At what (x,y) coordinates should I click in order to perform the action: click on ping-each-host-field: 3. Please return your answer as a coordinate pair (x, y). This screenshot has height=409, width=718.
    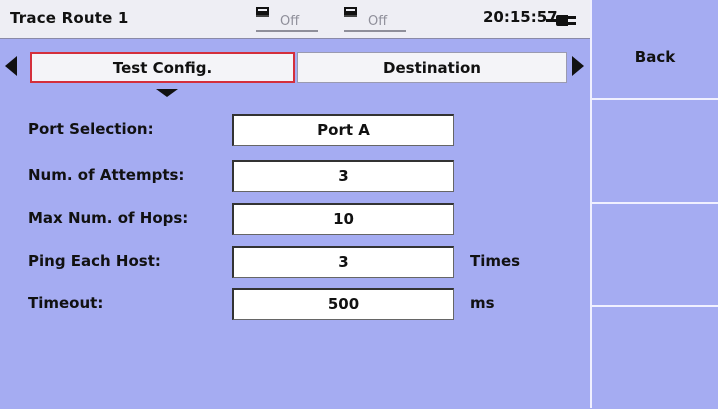
    Looking at the image, I should click on (343, 262).